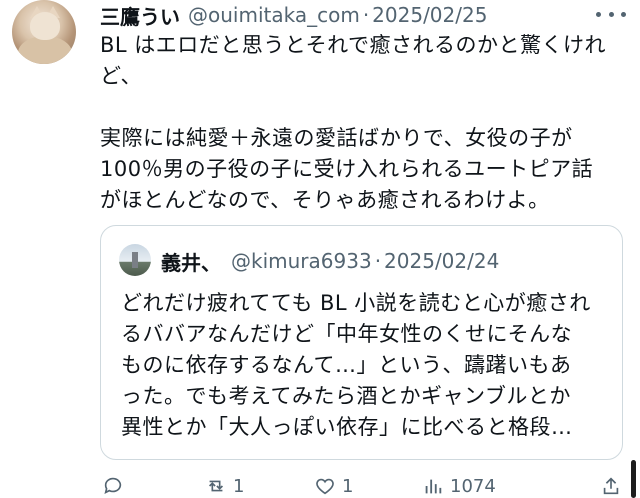 This screenshot has height=498, width=640. I want to click on avatar-cat-face, so click(45, 26).